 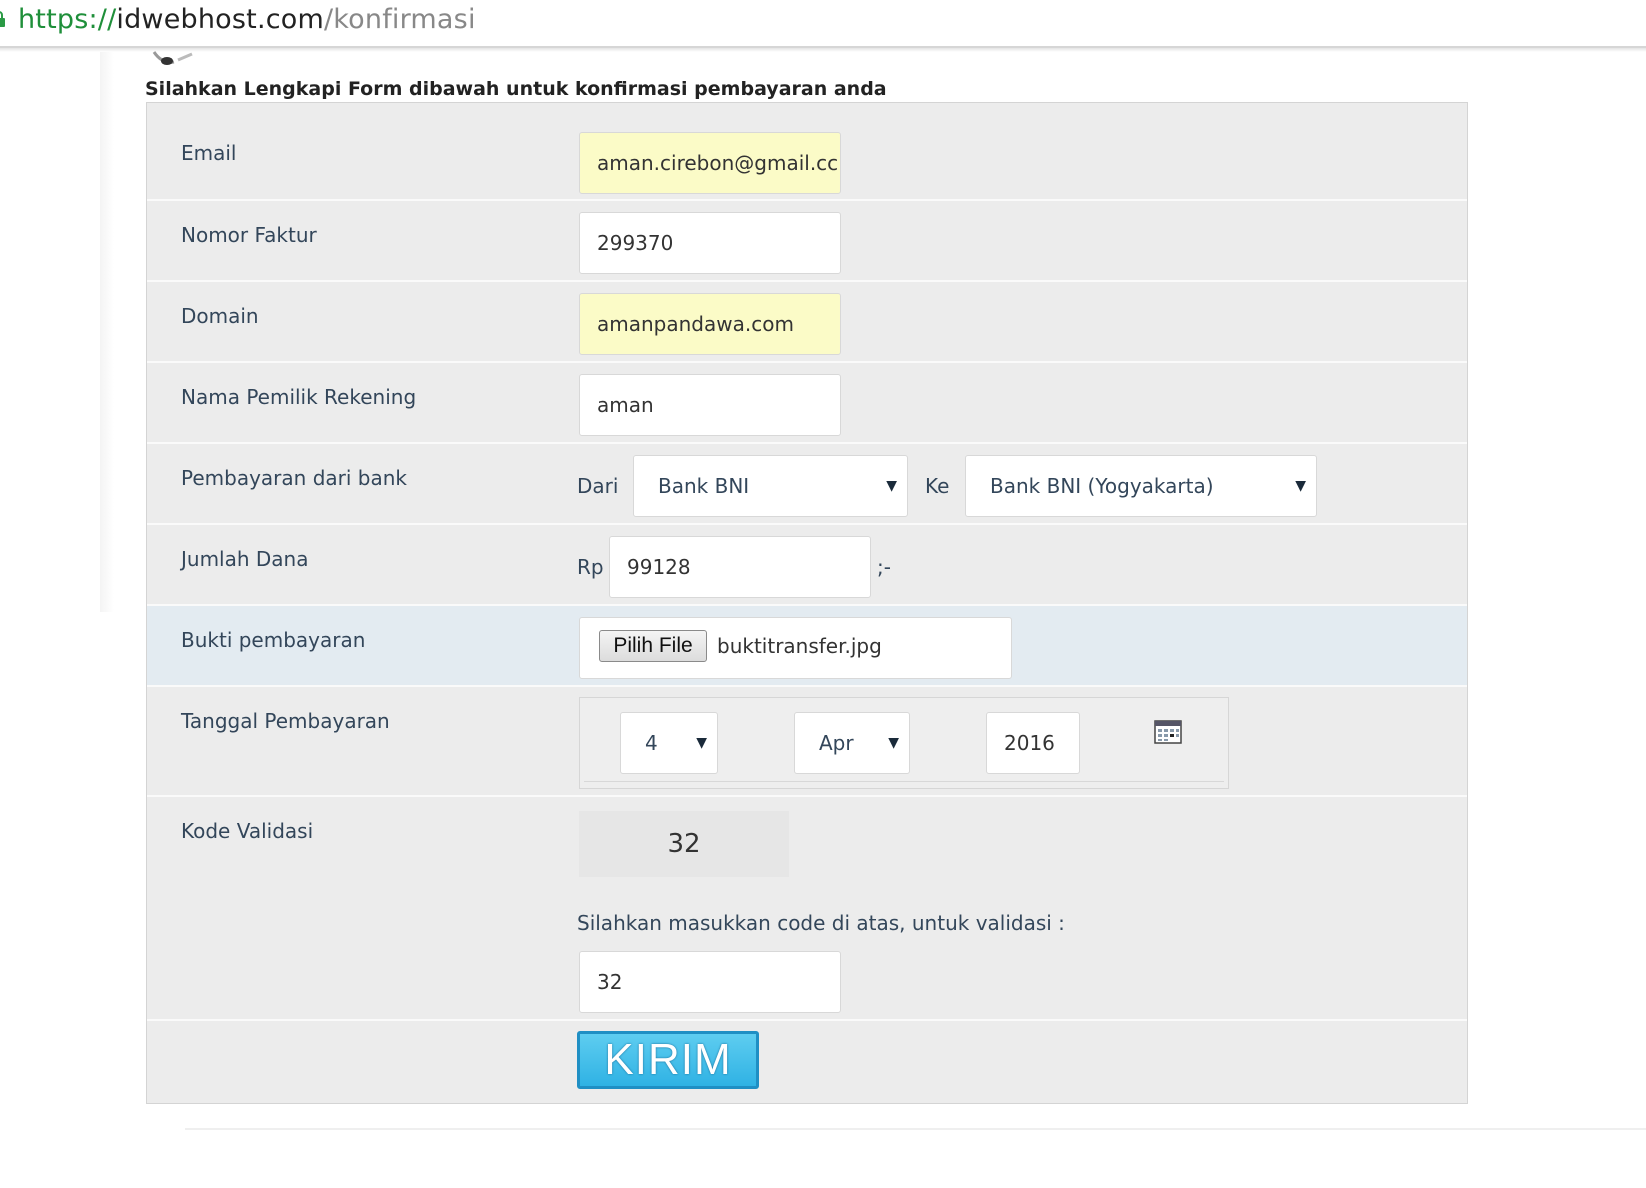 What do you see at coordinates (653, 646) in the screenshot?
I see `choose-file-button: Pilih File` at bounding box center [653, 646].